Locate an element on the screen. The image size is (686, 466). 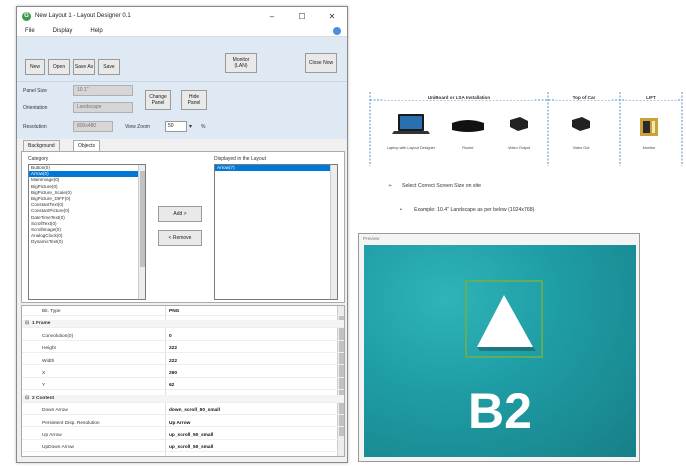
property-row: UpDown Arrow up_scroll_50_small is located at coordinates (183, 448).